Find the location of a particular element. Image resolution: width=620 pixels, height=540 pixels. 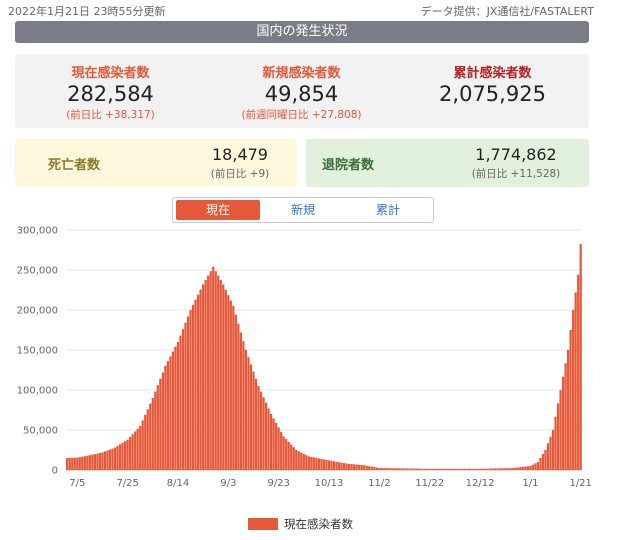

x-tick-label: 1/1 is located at coordinates (530, 483).